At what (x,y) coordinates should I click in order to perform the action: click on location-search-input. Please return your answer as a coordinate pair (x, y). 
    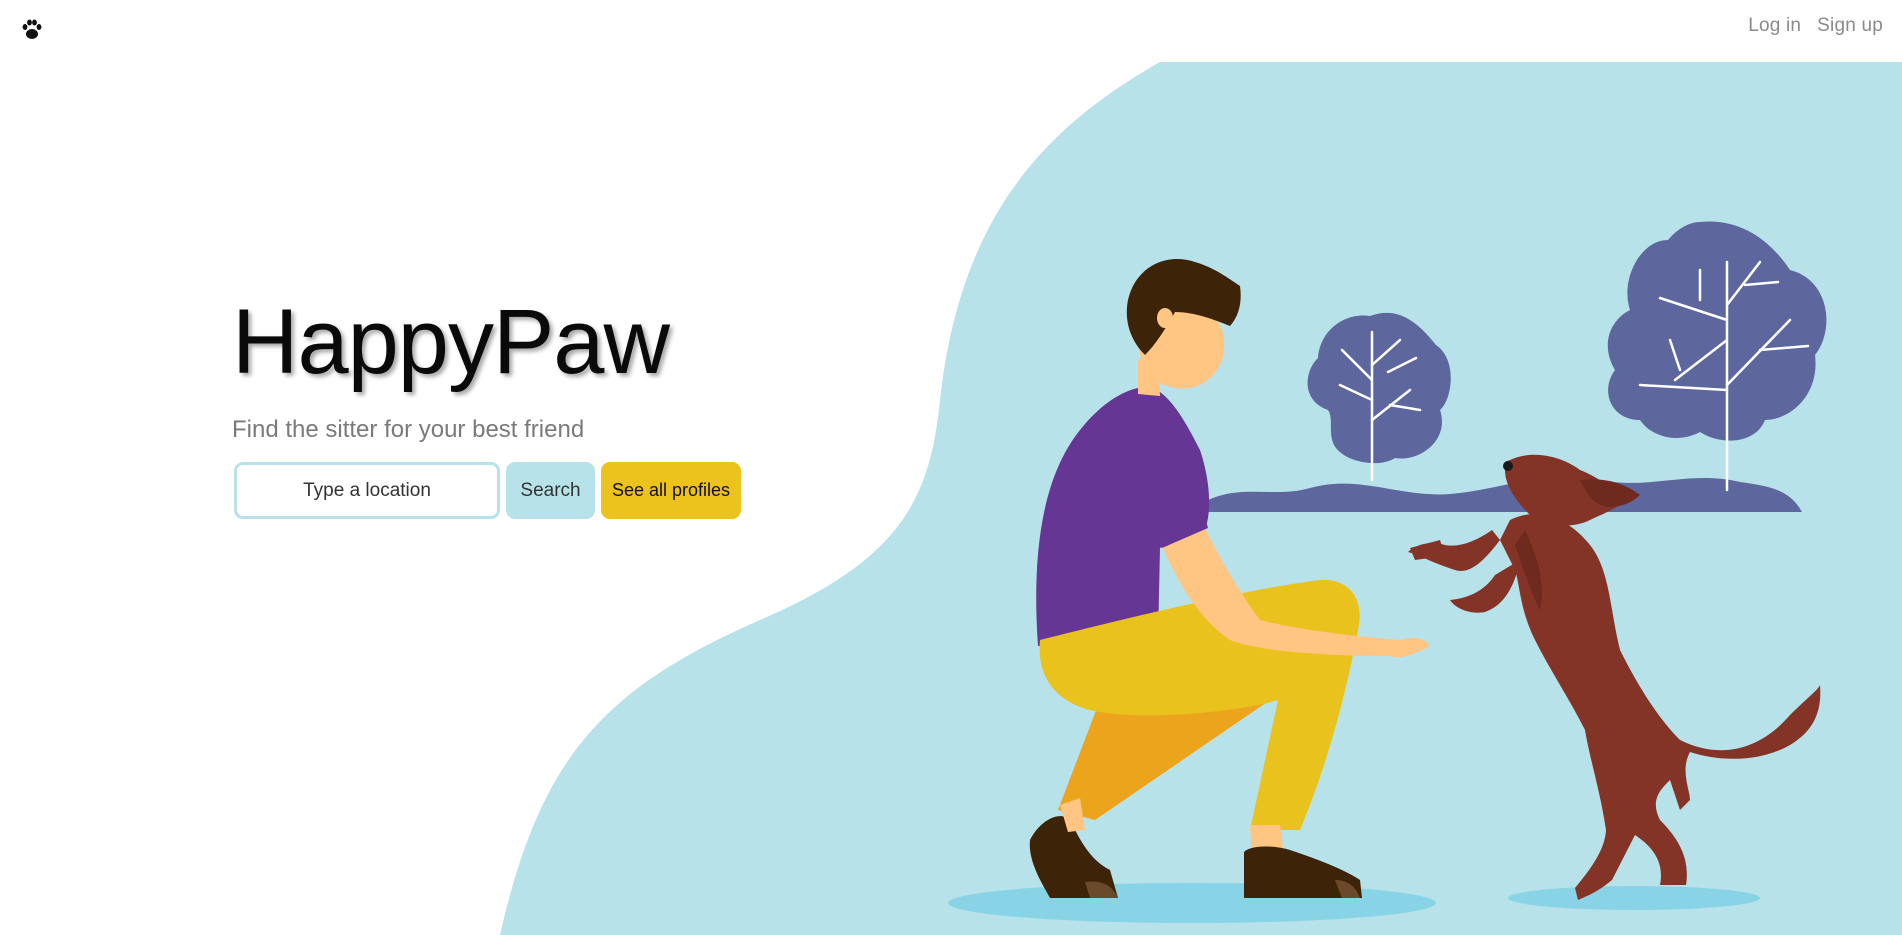
    Looking at the image, I should click on (367, 490).